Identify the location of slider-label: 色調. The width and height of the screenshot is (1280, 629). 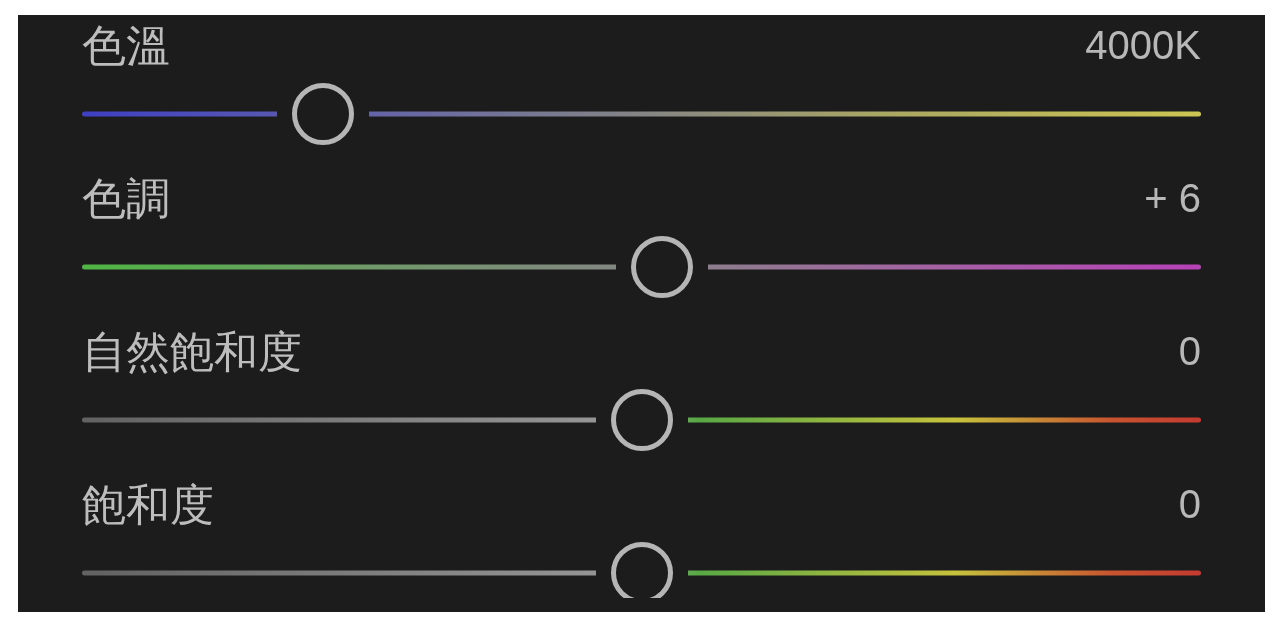
(126, 198).